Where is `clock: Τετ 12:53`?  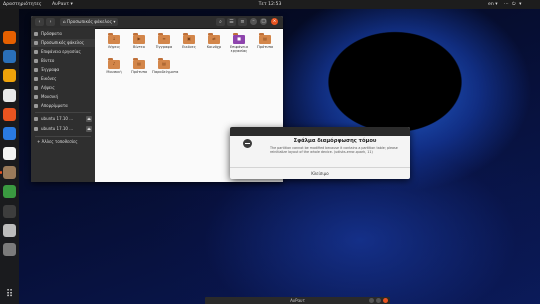
clock: Τετ 12:53 is located at coordinates (270, 4).